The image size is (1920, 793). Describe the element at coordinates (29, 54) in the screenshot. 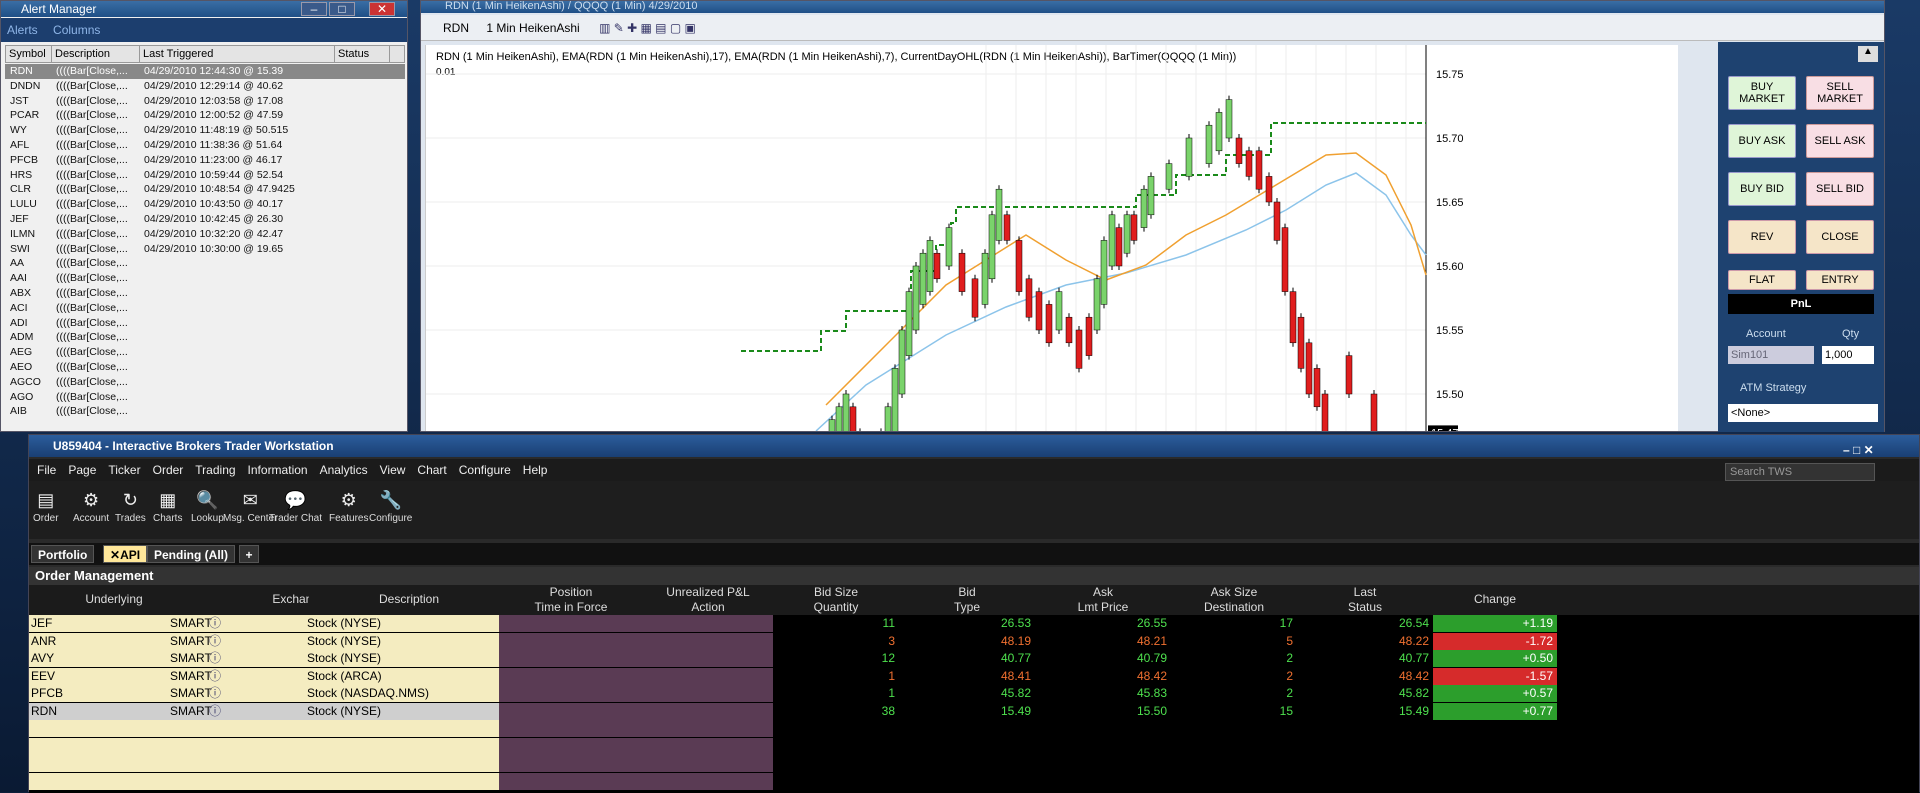

I see `col-symbol: Symbol` at that location.